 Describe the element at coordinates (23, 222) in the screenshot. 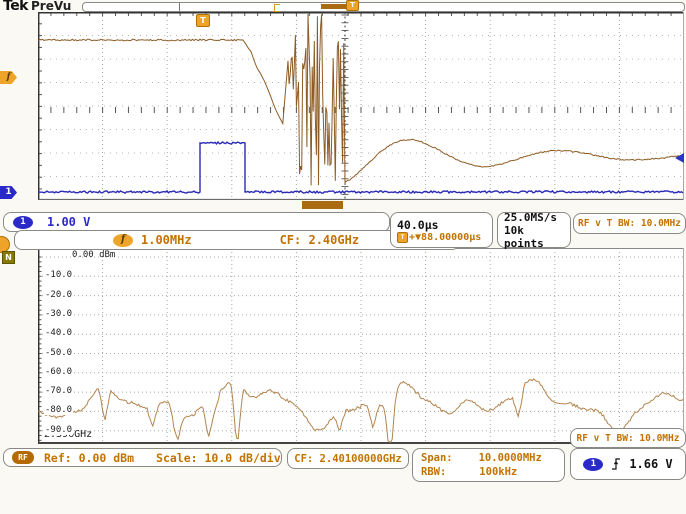

I see `ch1-badge: 1` at that location.